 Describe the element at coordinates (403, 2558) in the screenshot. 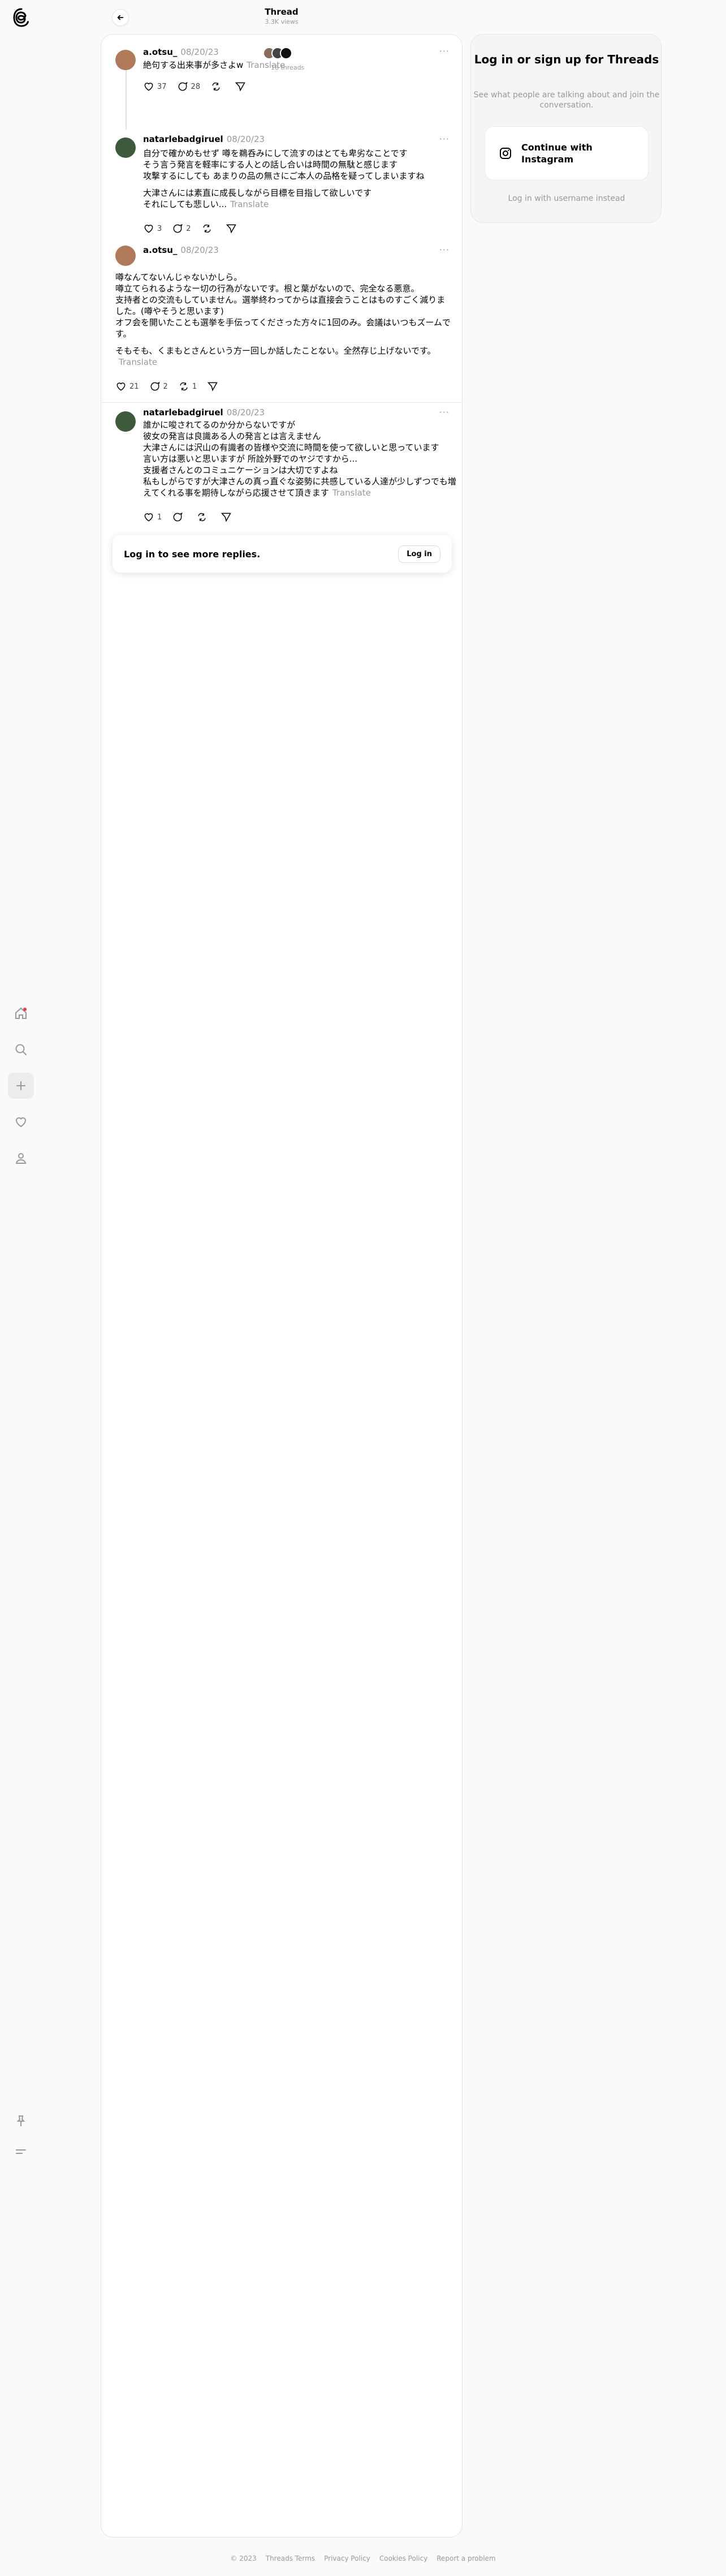

I see `footer-link-cookies: Cookies Policy` at that location.